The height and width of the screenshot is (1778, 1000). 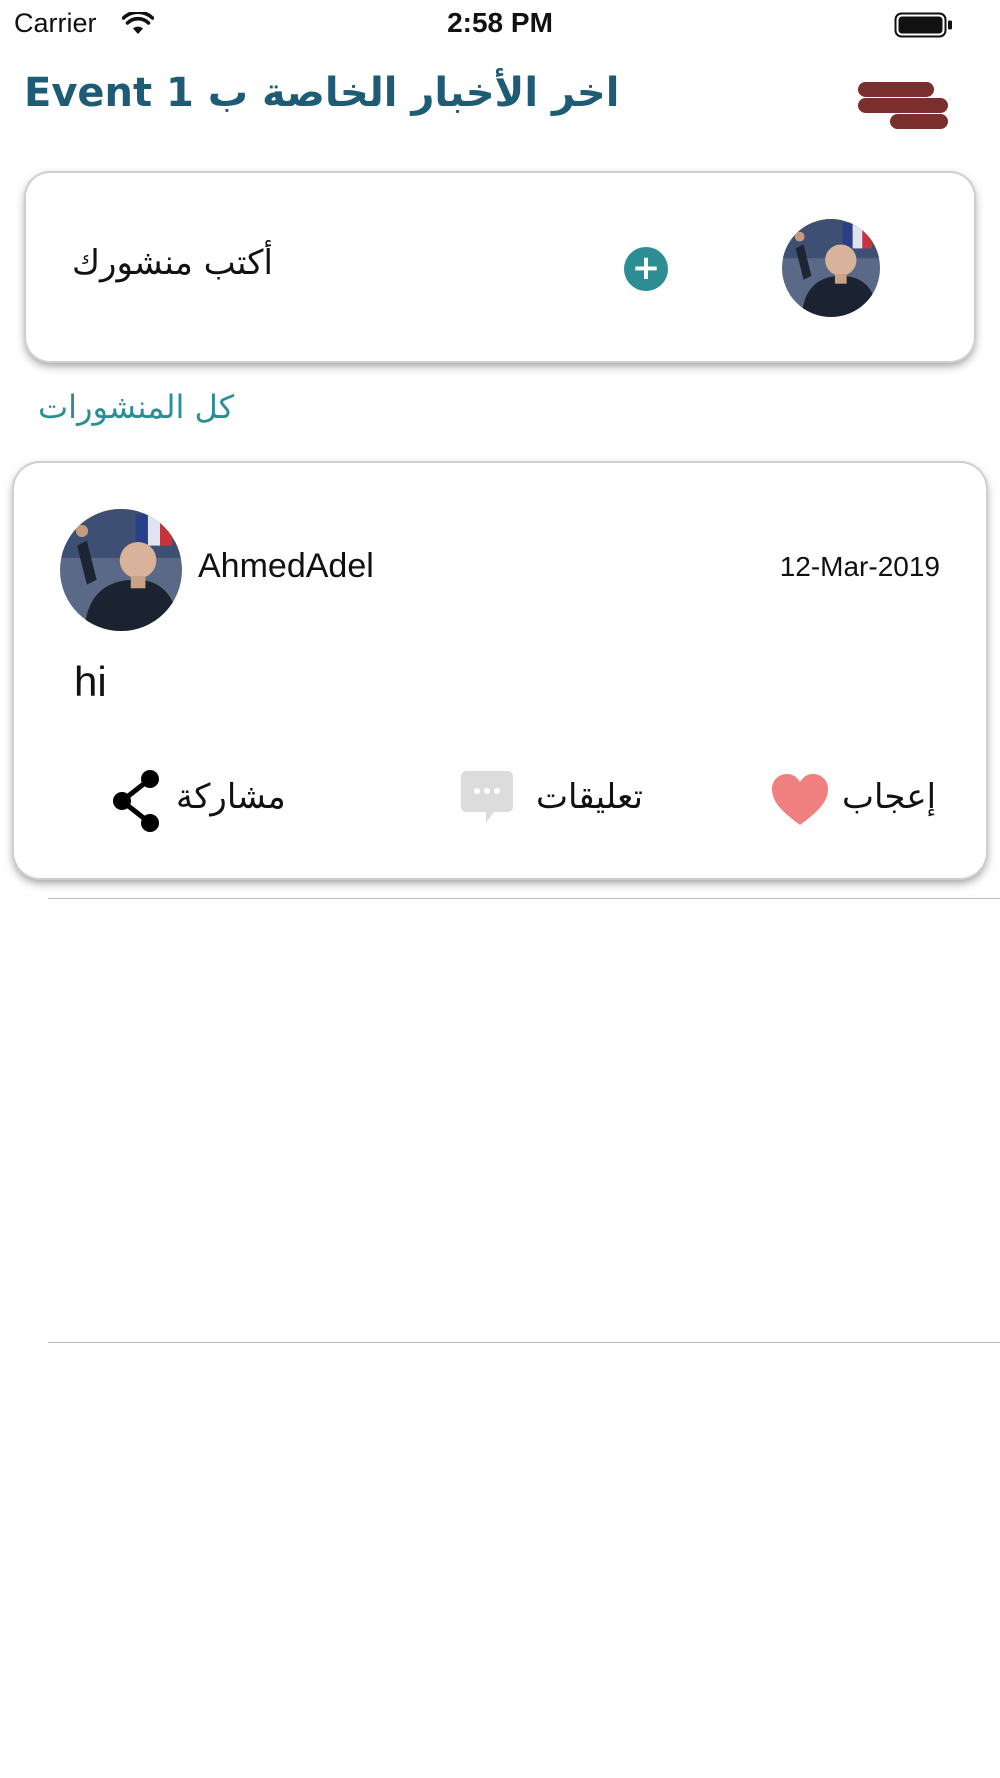 What do you see at coordinates (322, 93) in the screenshot?
I see `page-title: اخر الأخبار الخاصة ب Event 1` at bounding box center [322, 93].